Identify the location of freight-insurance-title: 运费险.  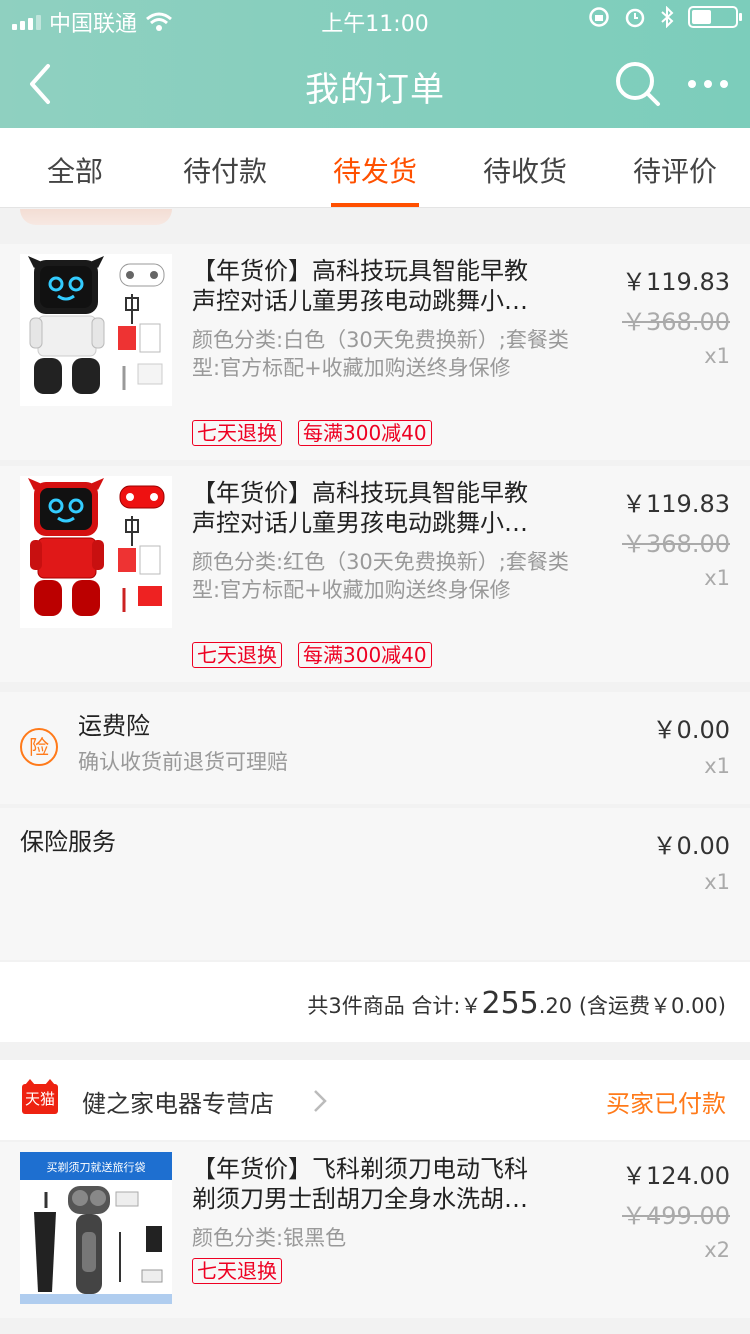
(114, 726).